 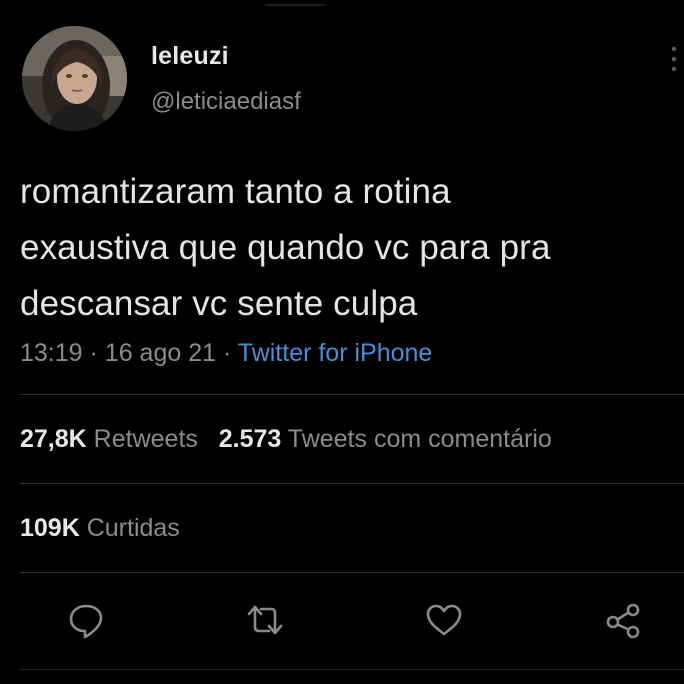 I want to click on more-options-icon, so click(x=674, y=59).